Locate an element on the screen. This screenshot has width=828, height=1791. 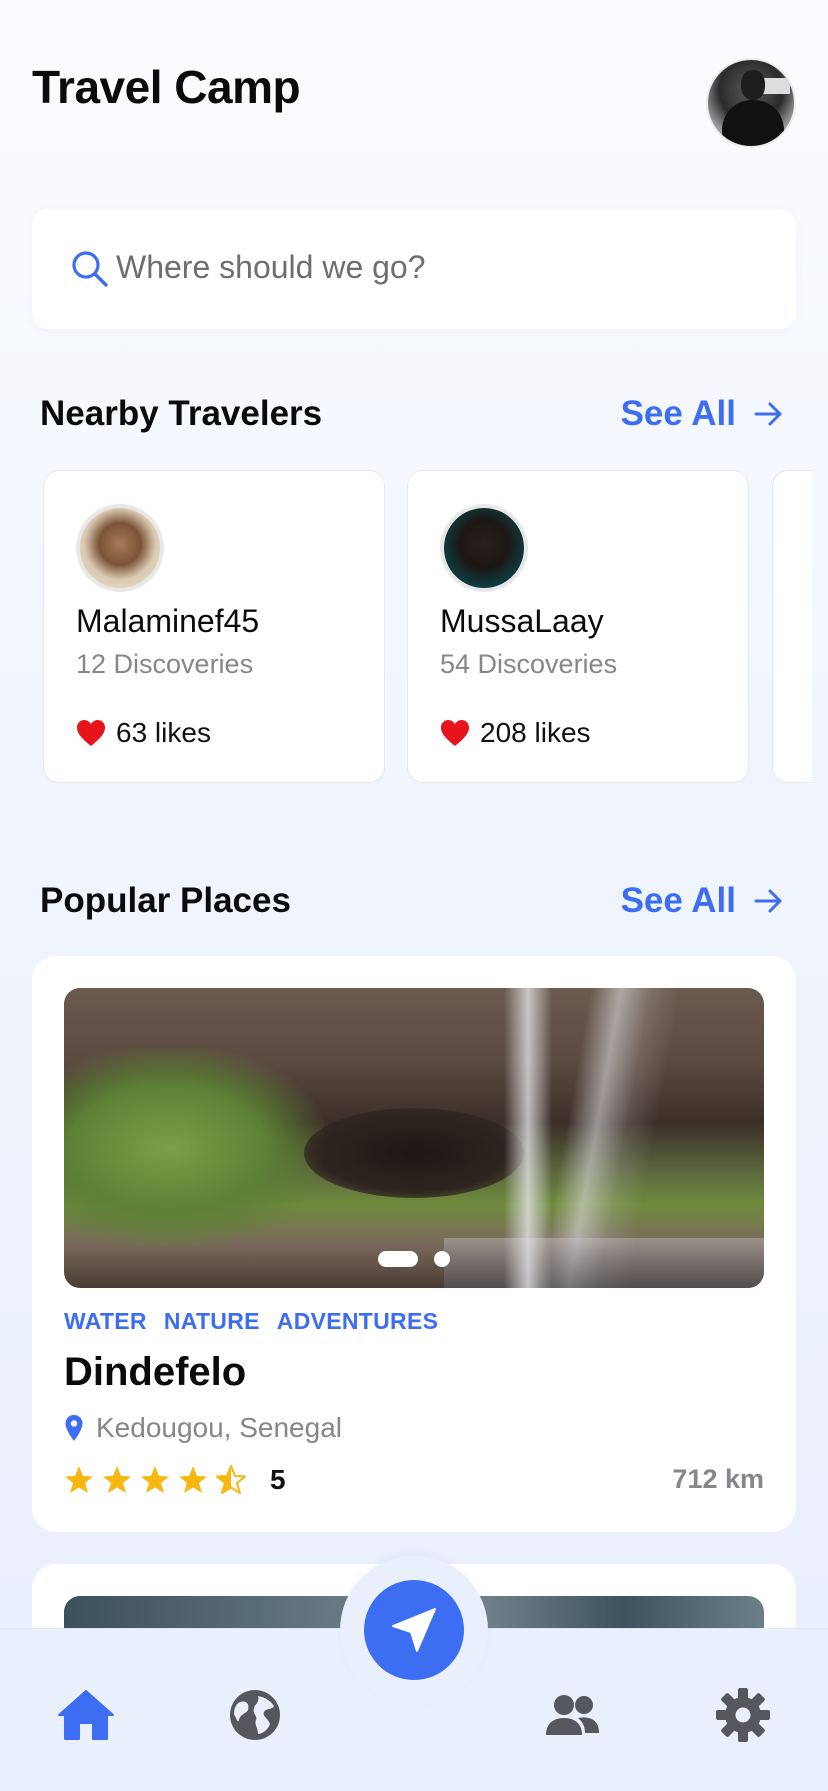
tab-explore is located at coordinates (255, 1715).